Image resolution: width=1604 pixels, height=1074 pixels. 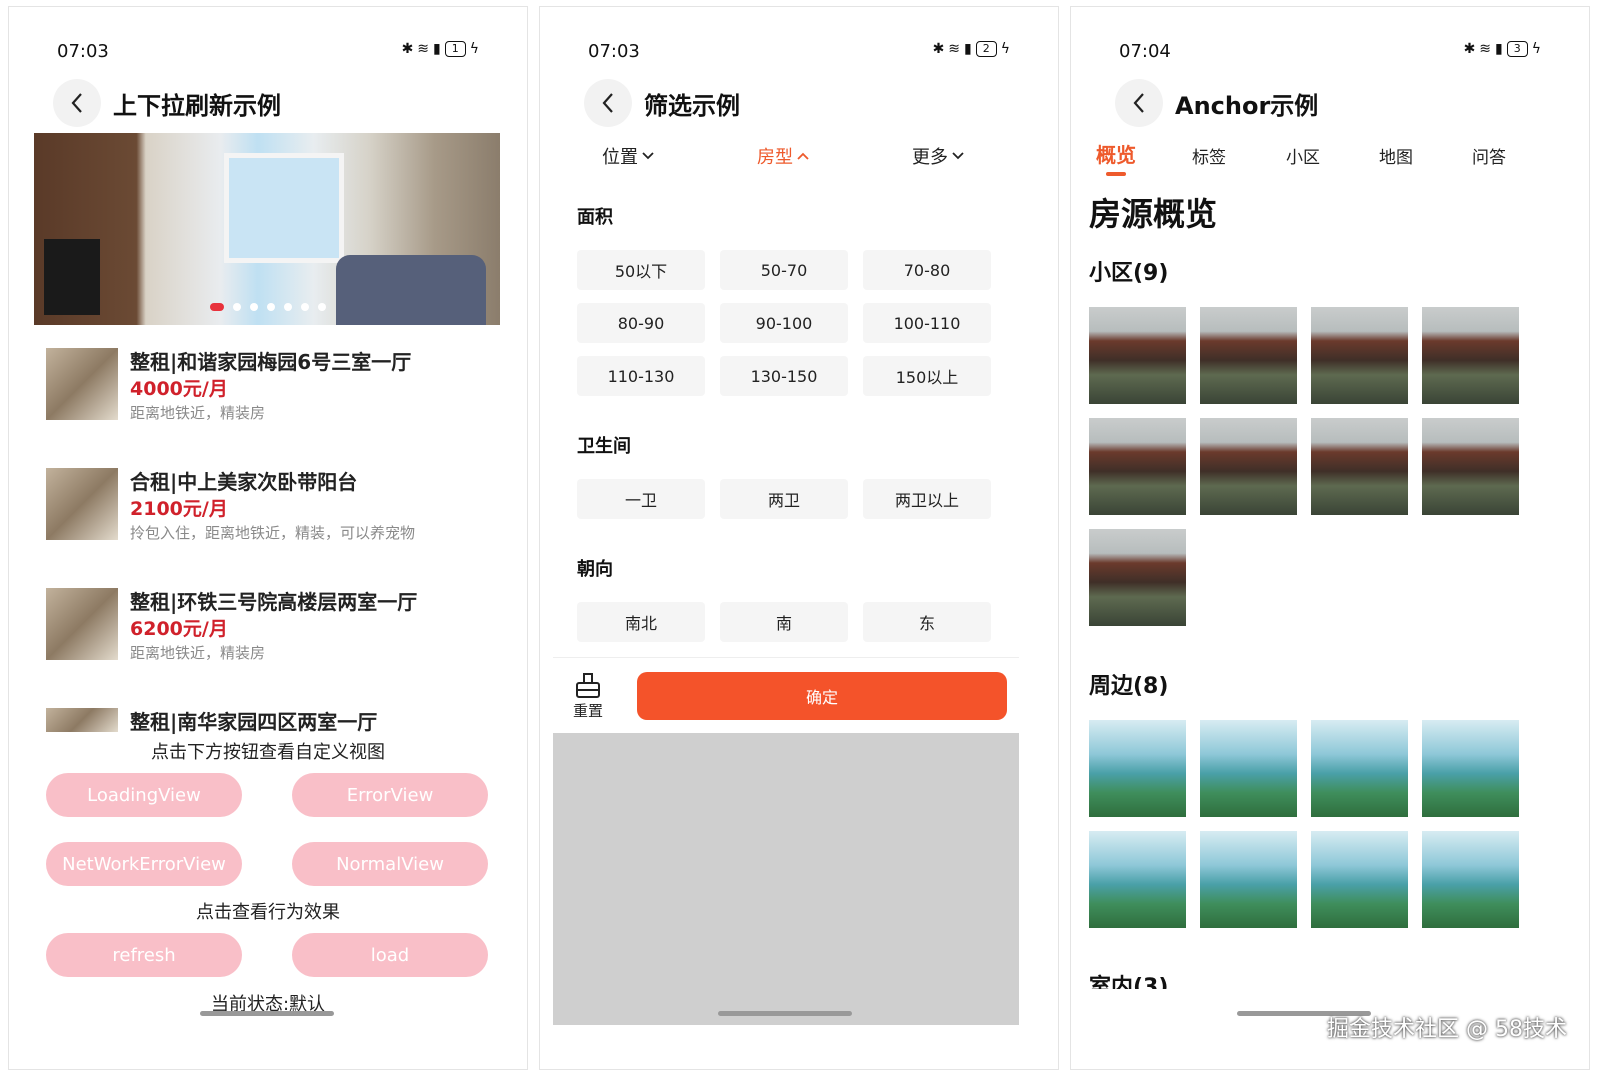 What do you see at coordinates (390, 795) in the screenshot?
I see `error-view-button: ErrorView` at bounding box center [390, 795].